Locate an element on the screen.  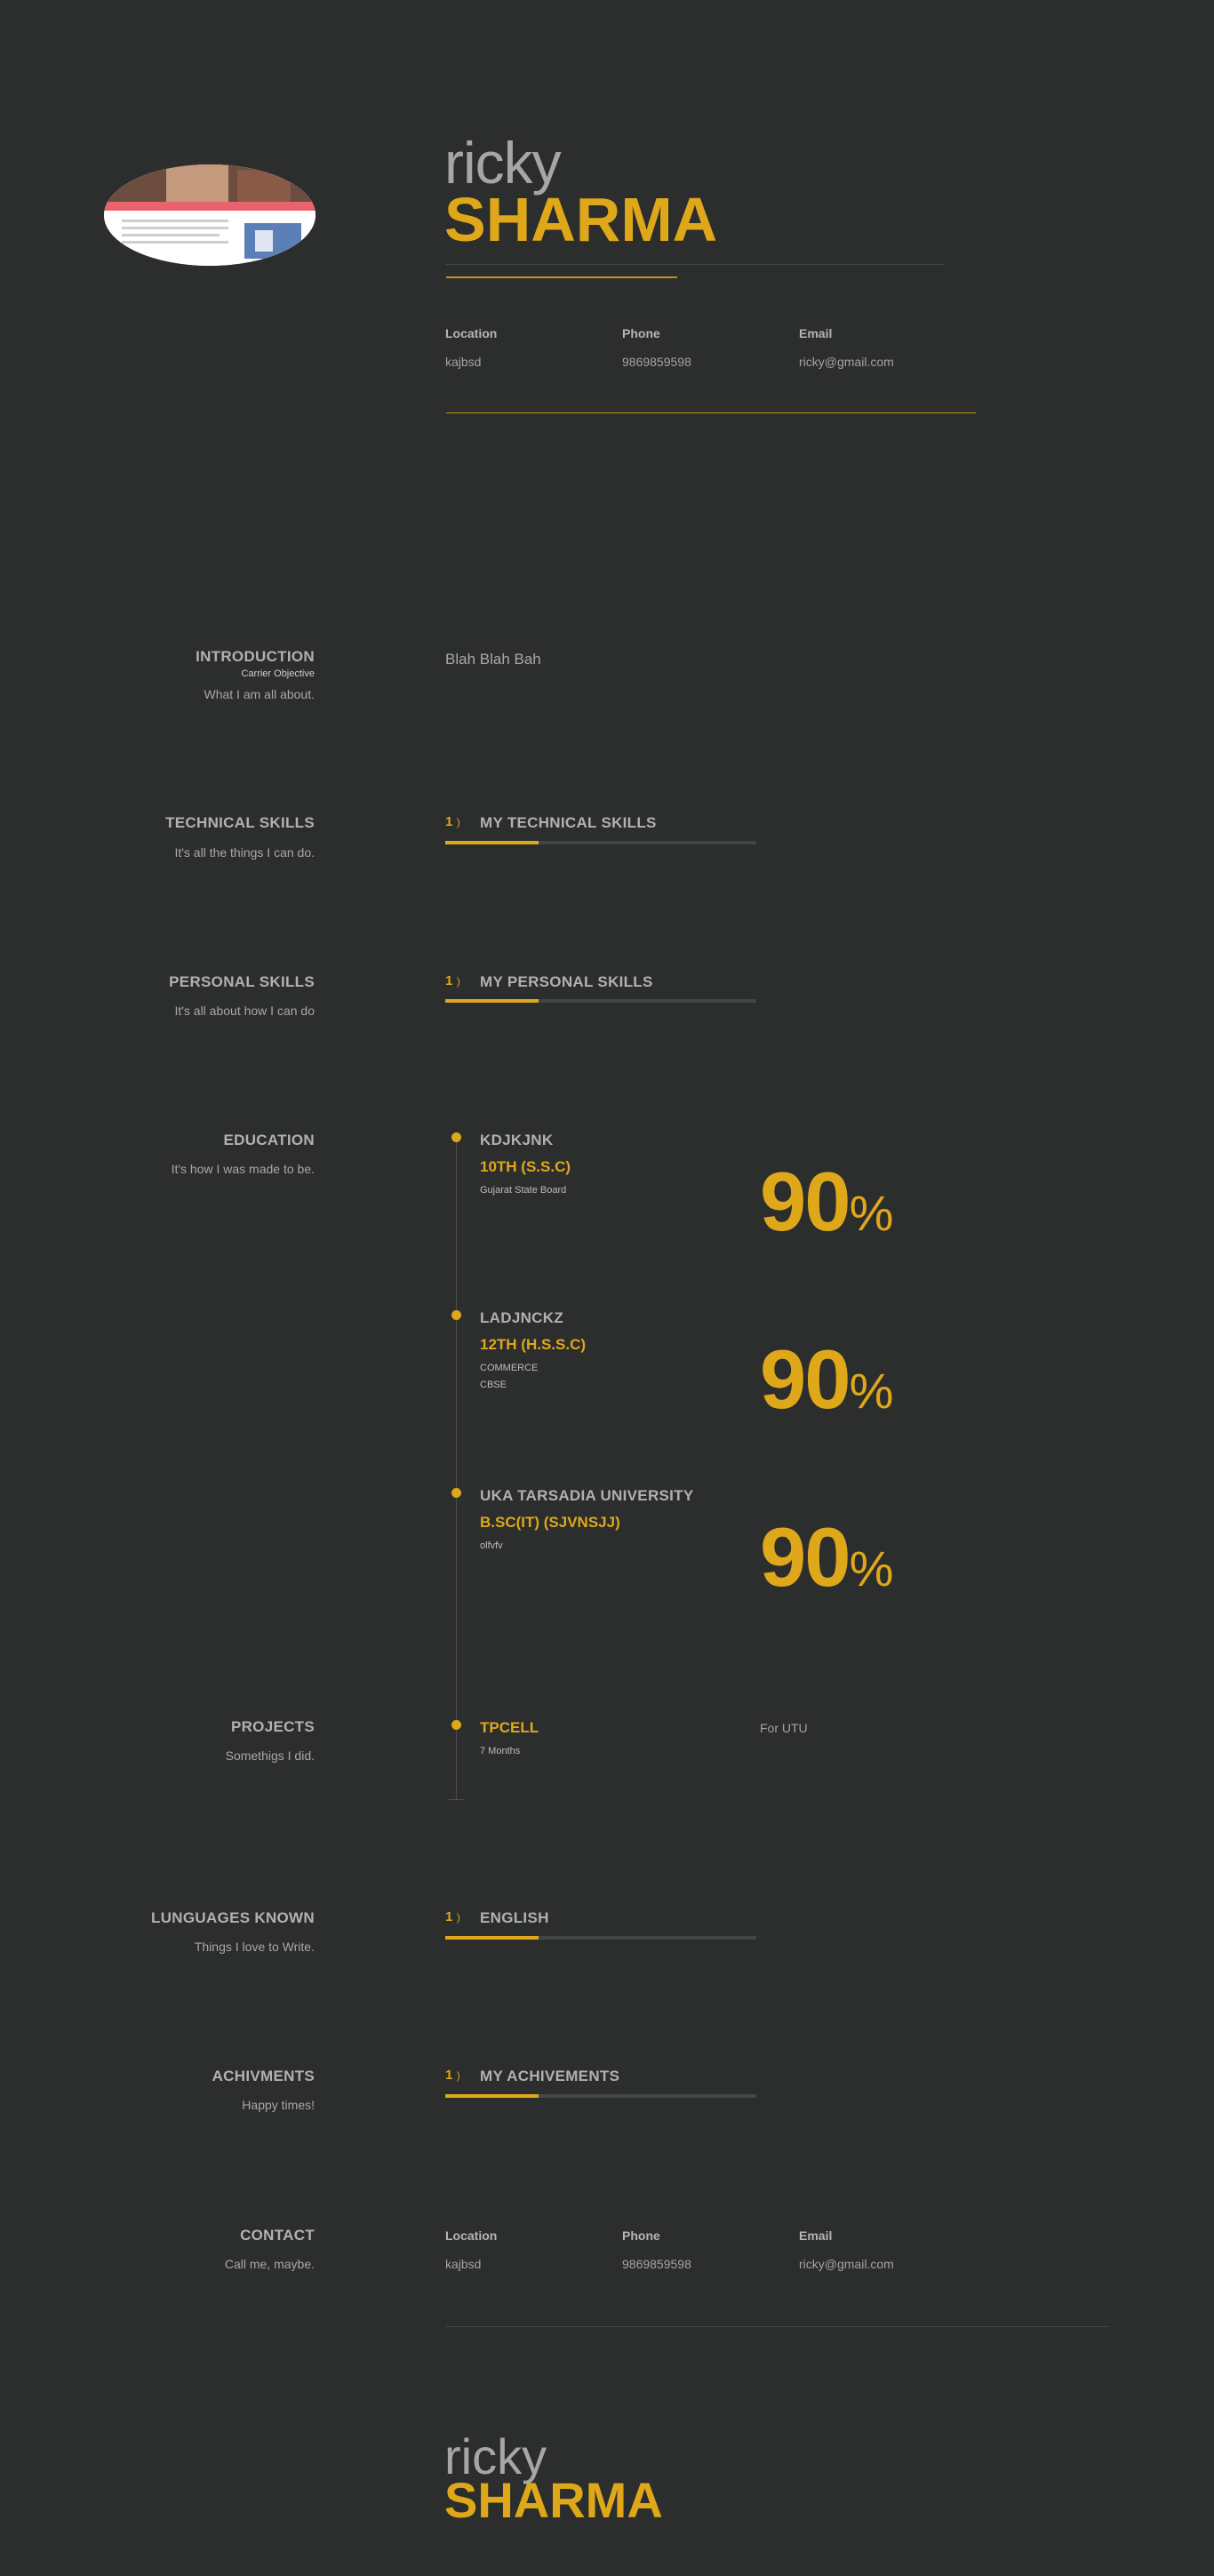
education-degree: B.SC(IT) (SJVNSJJ) is located at coordinates (550, 1522).